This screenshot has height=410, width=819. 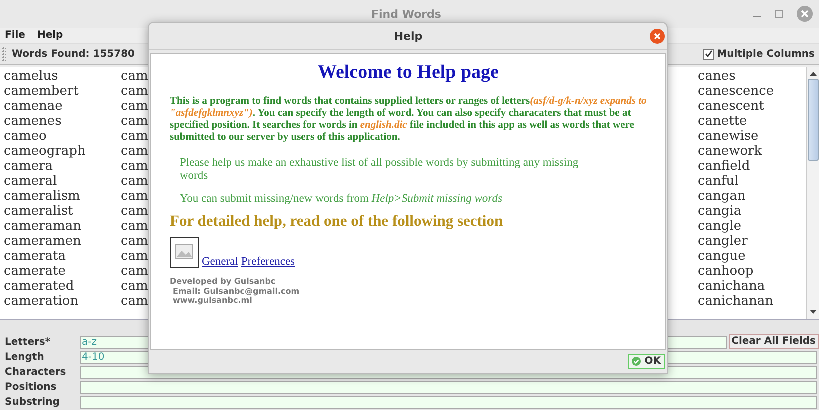 What do you see at coordinates (726, 271) in the screenshot?
I see `word-item: canhoop` at bounding box center [726, 271].